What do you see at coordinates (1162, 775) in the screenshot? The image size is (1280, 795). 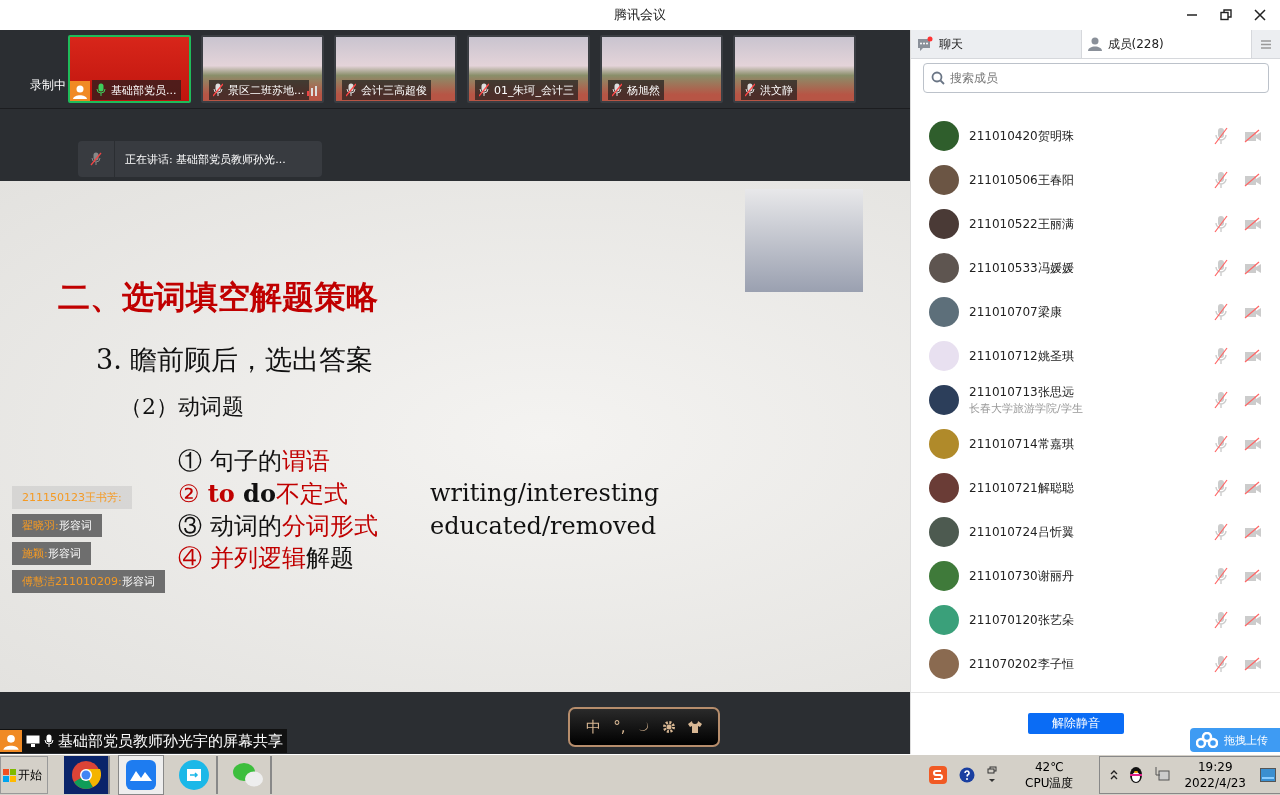 I see `network-icon` at bounding box center [1162, 775].